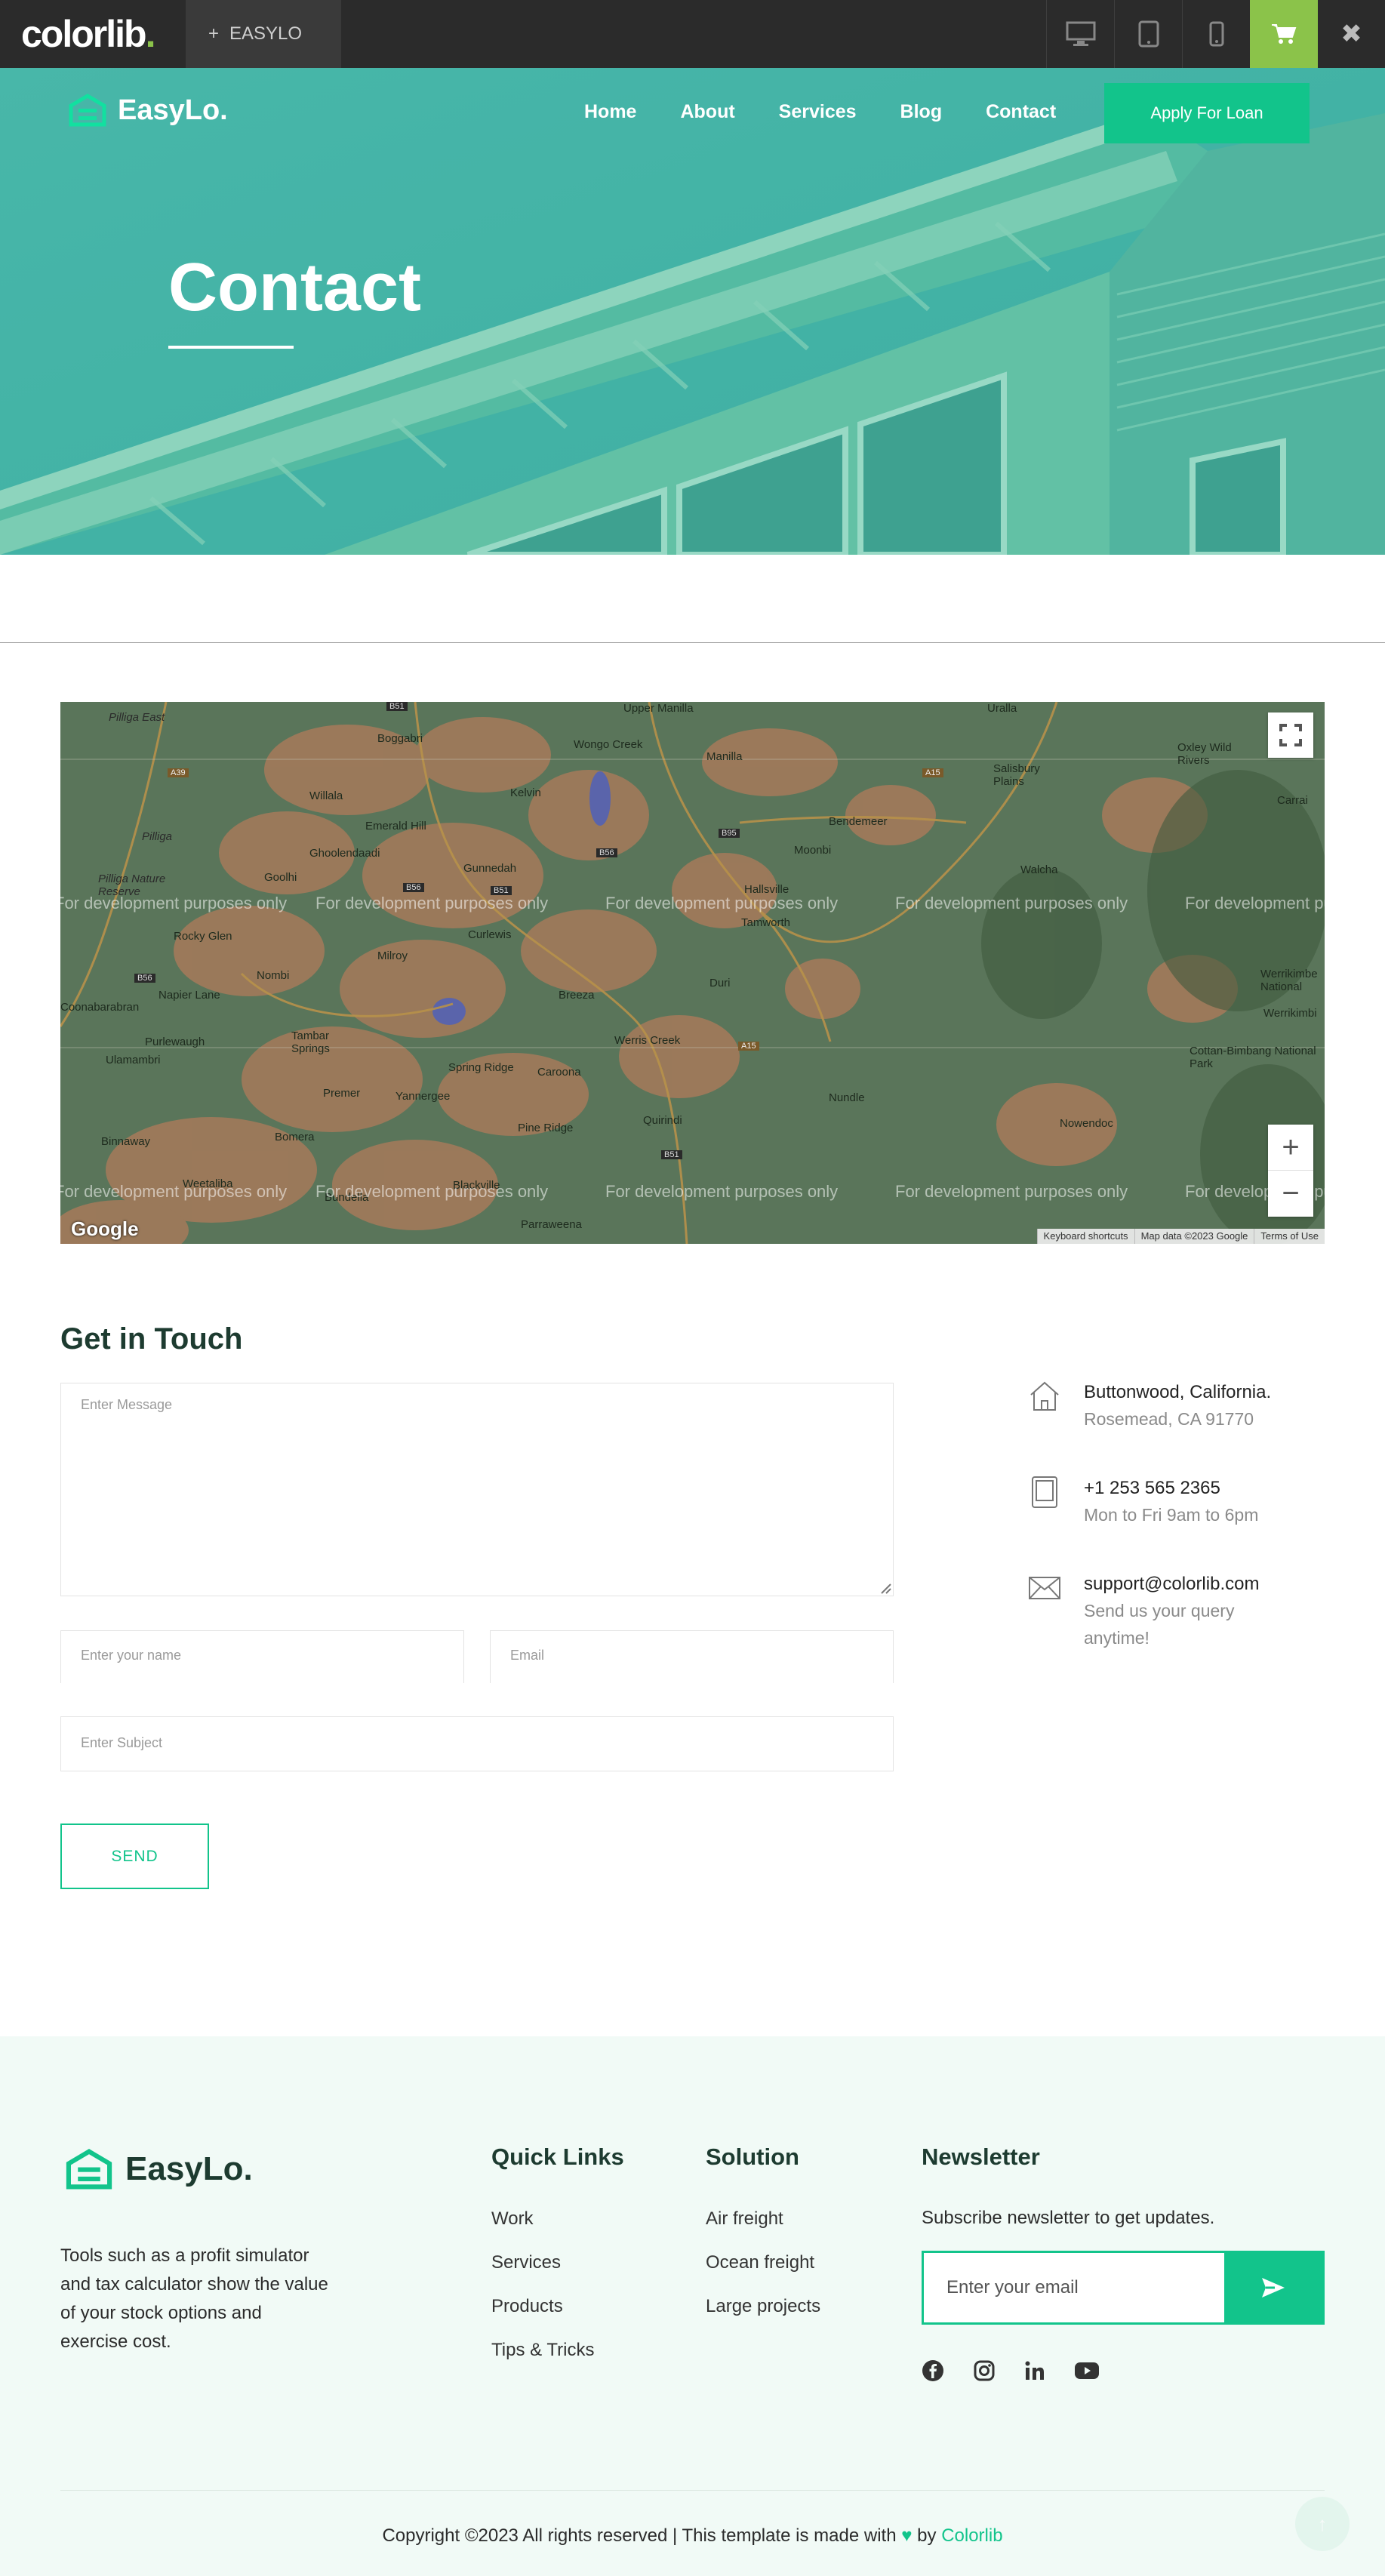  I want to click on map-place-label: Bomera, so click(295, 1137).